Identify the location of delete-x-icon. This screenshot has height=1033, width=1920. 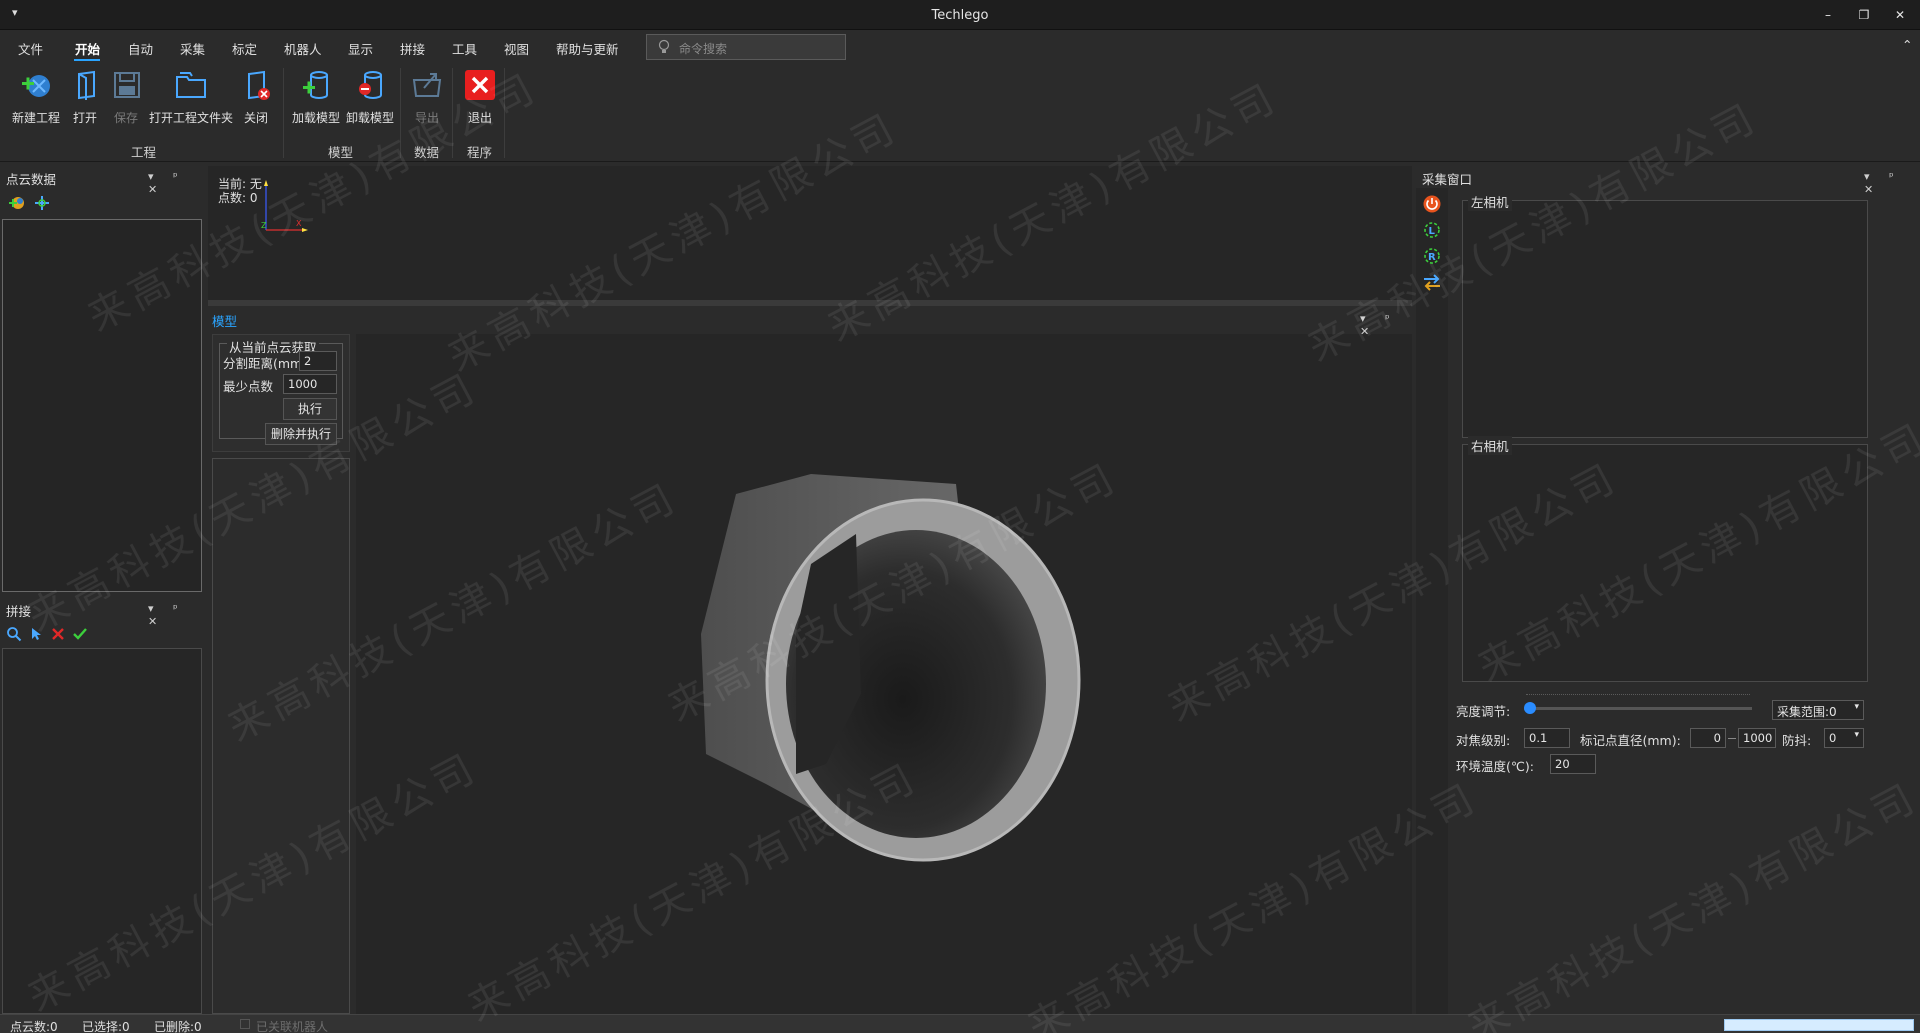
(58, 634).